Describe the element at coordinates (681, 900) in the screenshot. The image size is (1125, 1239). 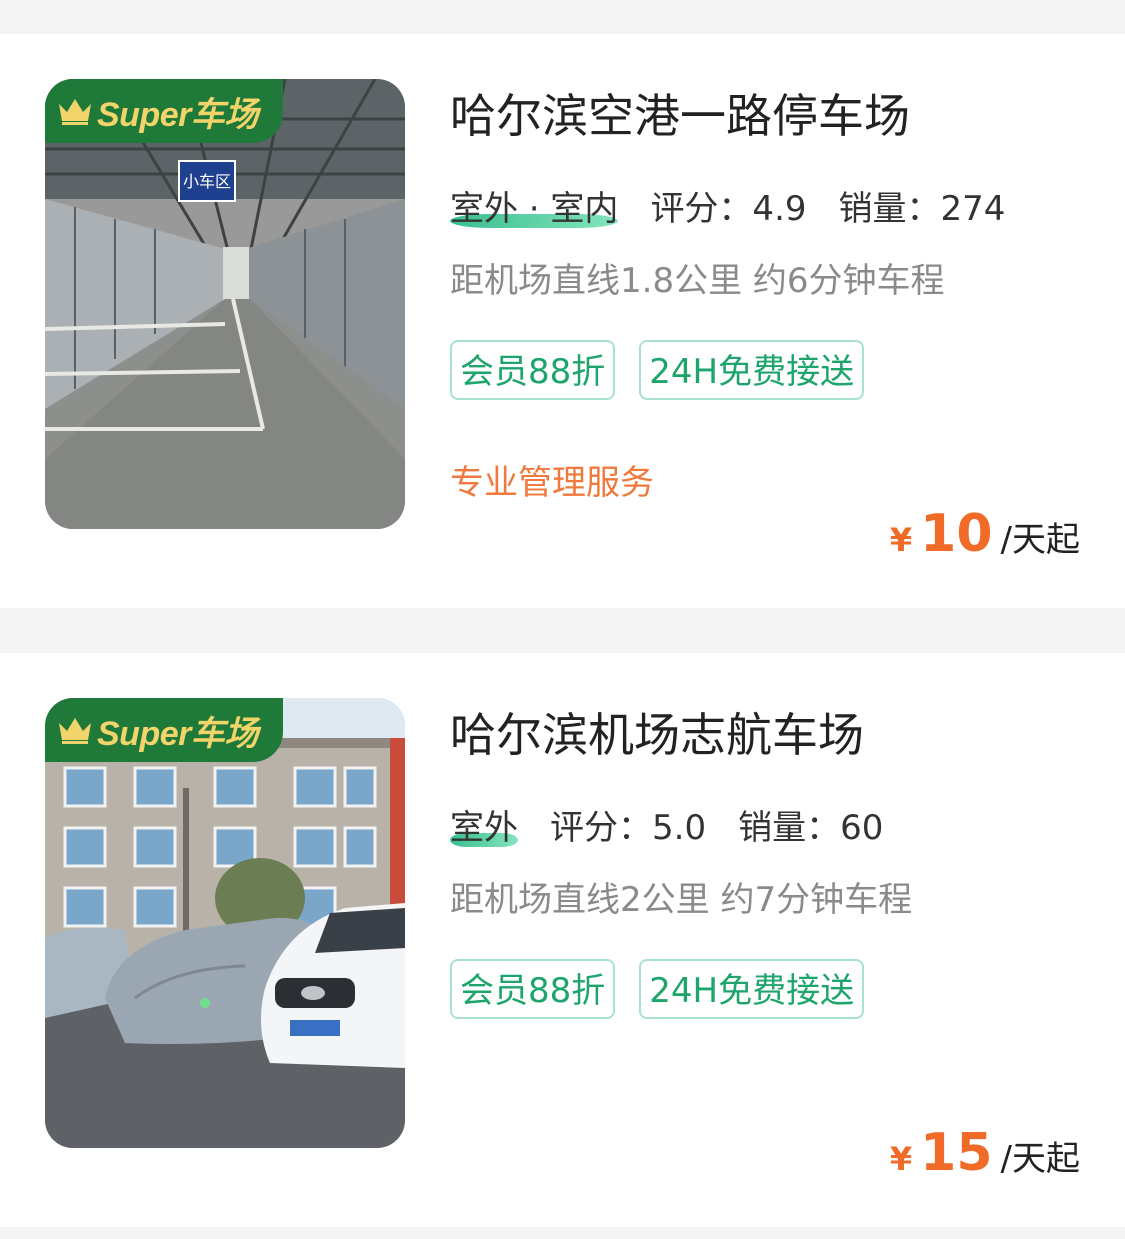
I see `distance-info: 距机场直线2公里 约7分钟车程` at that location.